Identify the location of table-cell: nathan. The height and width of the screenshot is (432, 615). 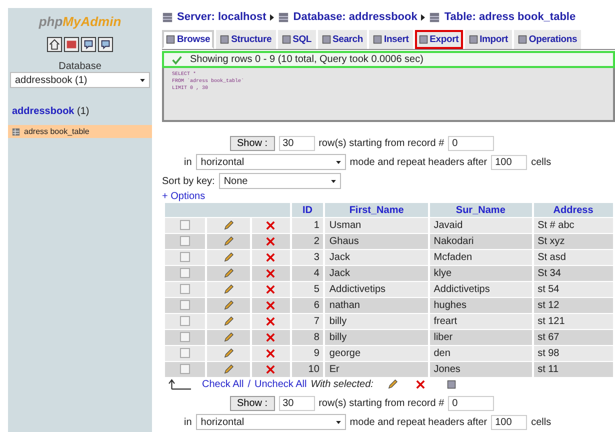
(376, 305).